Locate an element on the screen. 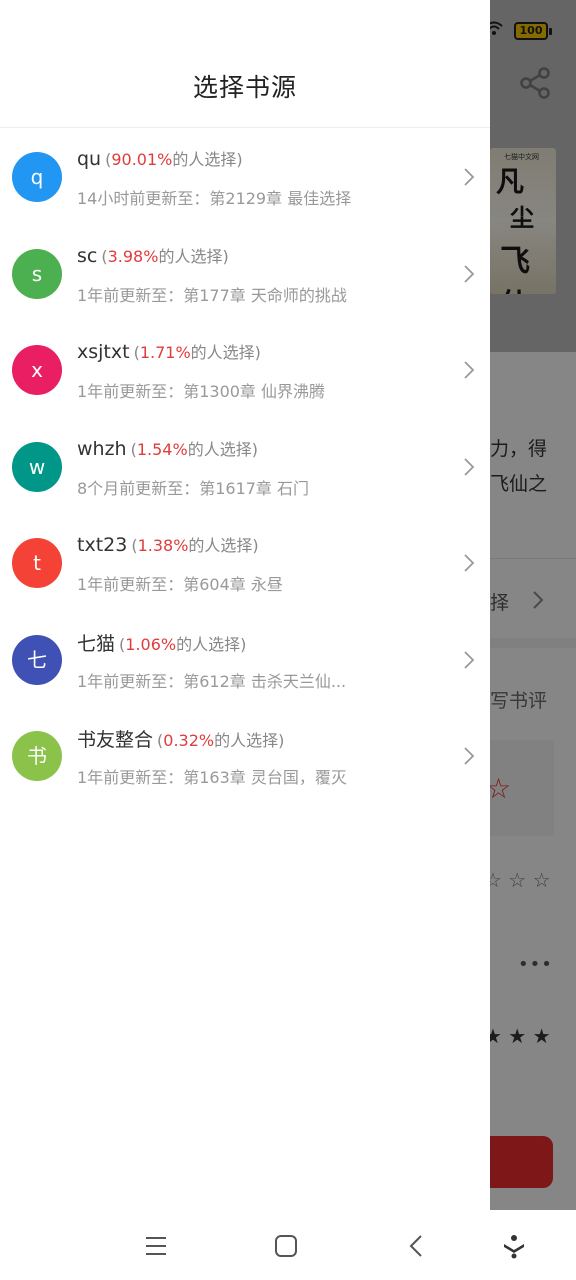 This screenshot has width=576, height=1280. latest-chapter: 第2129章 最佳选择 is located at coordinates (280, 198).